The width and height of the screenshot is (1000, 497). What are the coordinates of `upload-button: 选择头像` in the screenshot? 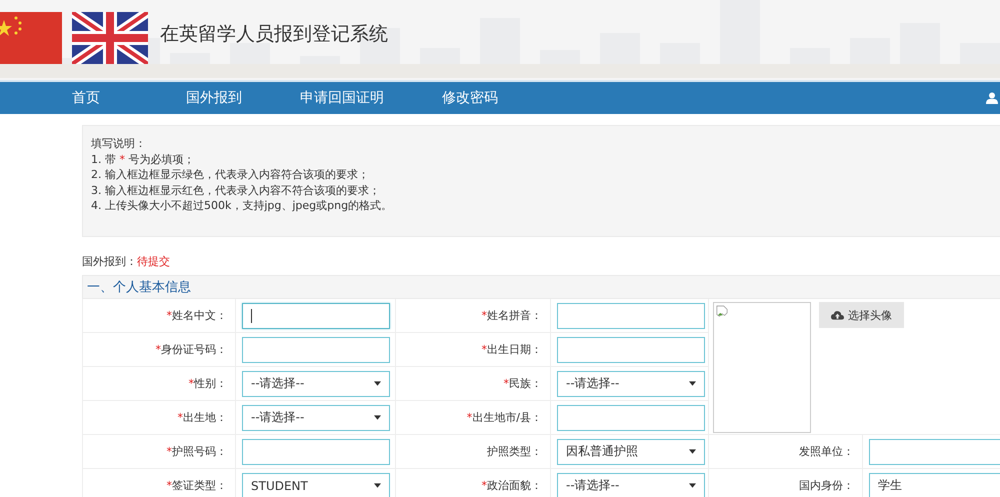 It's located at (861, 315).